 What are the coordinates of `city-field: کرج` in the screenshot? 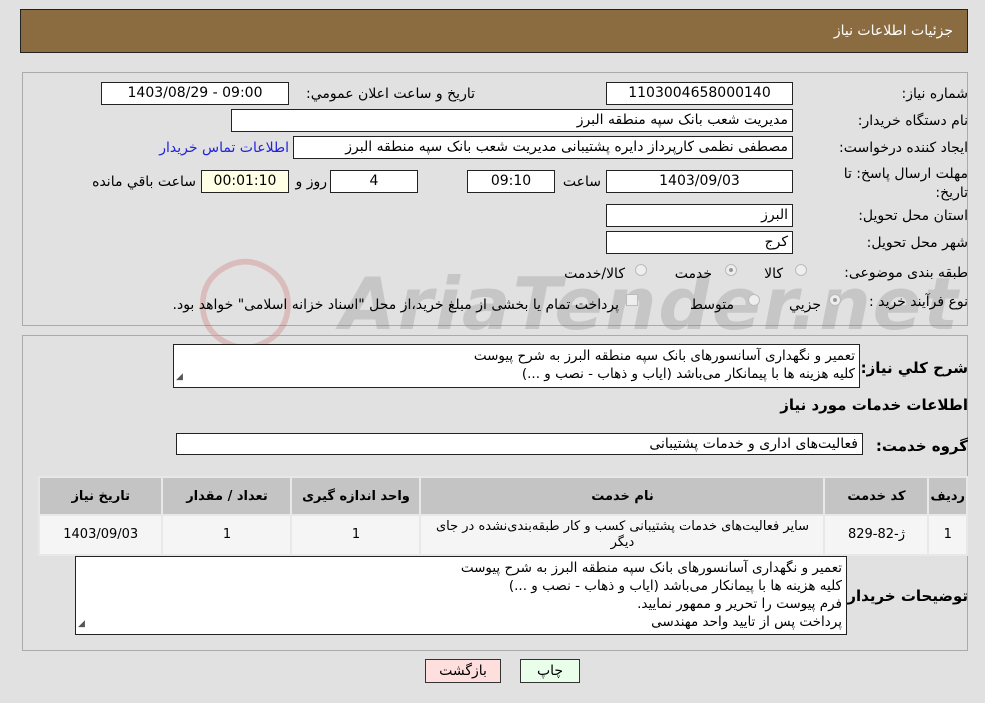 It's located at (699, 242).